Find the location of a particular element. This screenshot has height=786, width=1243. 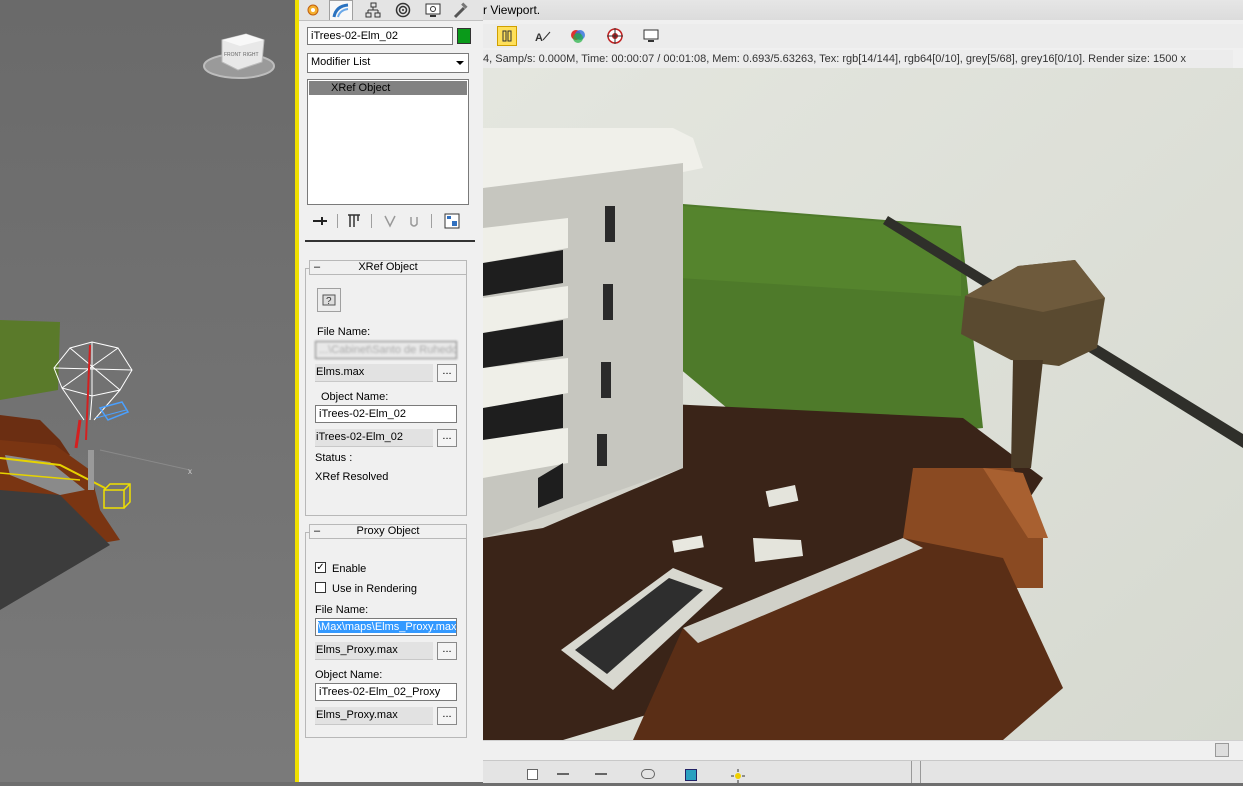

modify-icon is located at coordinates (340, 10).